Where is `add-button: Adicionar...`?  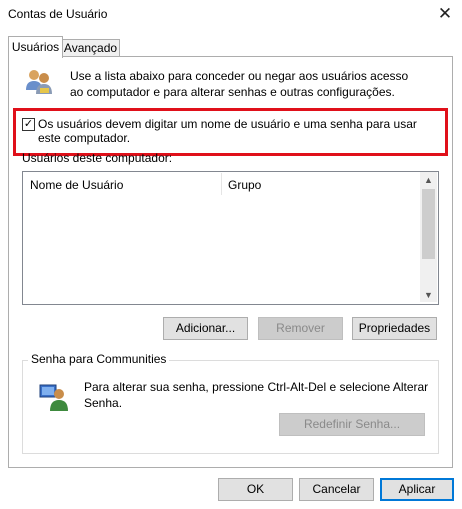
add-button: Adicionar... is located at coordinates (205, 328).